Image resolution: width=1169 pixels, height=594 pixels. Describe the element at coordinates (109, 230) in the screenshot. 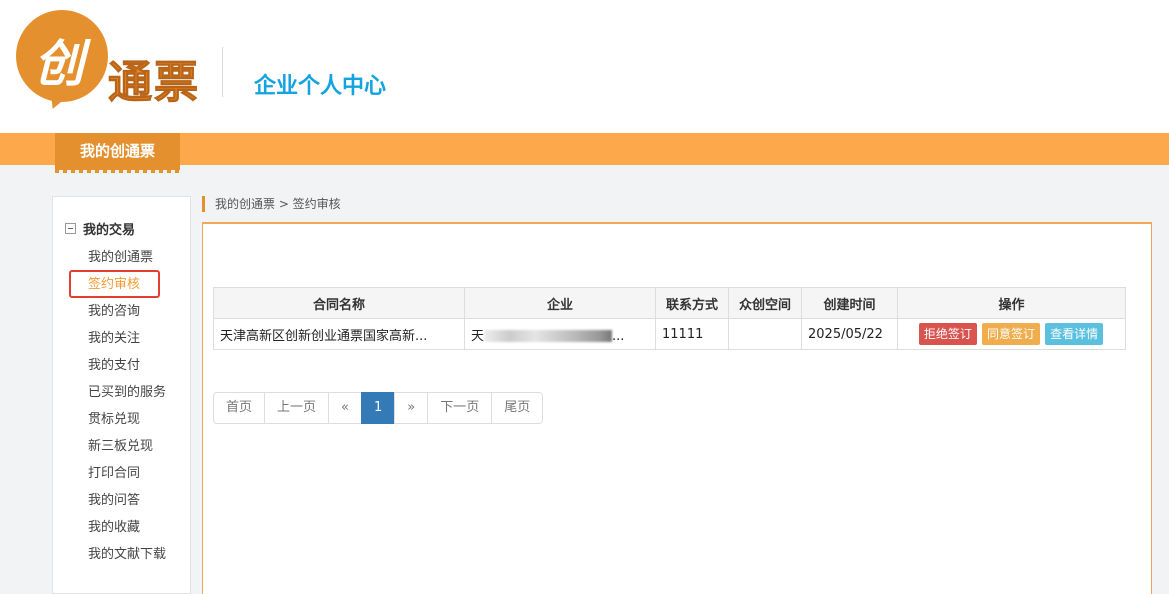

I see `sidebar-section-title: 我的交易` at that location.